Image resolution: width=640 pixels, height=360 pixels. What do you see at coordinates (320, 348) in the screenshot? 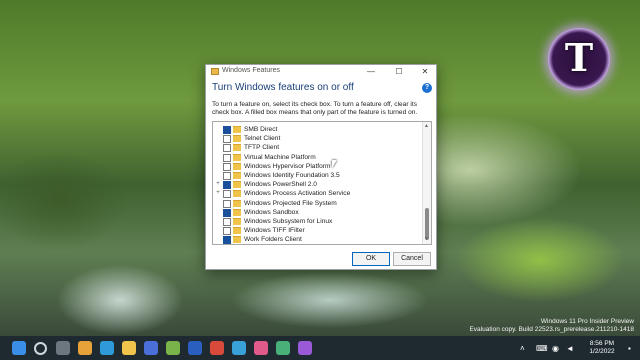
I see `taskbar: ˄ ⌨ ◉ ◄ 8:56 PM 1/2/2022 ▪` at bounding box center [320, 348].